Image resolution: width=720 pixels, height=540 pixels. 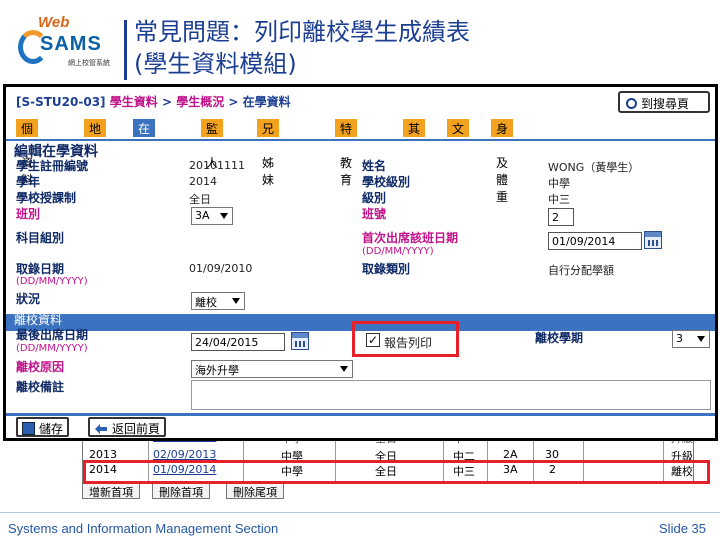 What do you see at coordinates (200, 102) in the screenshot?
I see `breadcrumb-student-profile: 學生概況` at bounding box center [200, 102].